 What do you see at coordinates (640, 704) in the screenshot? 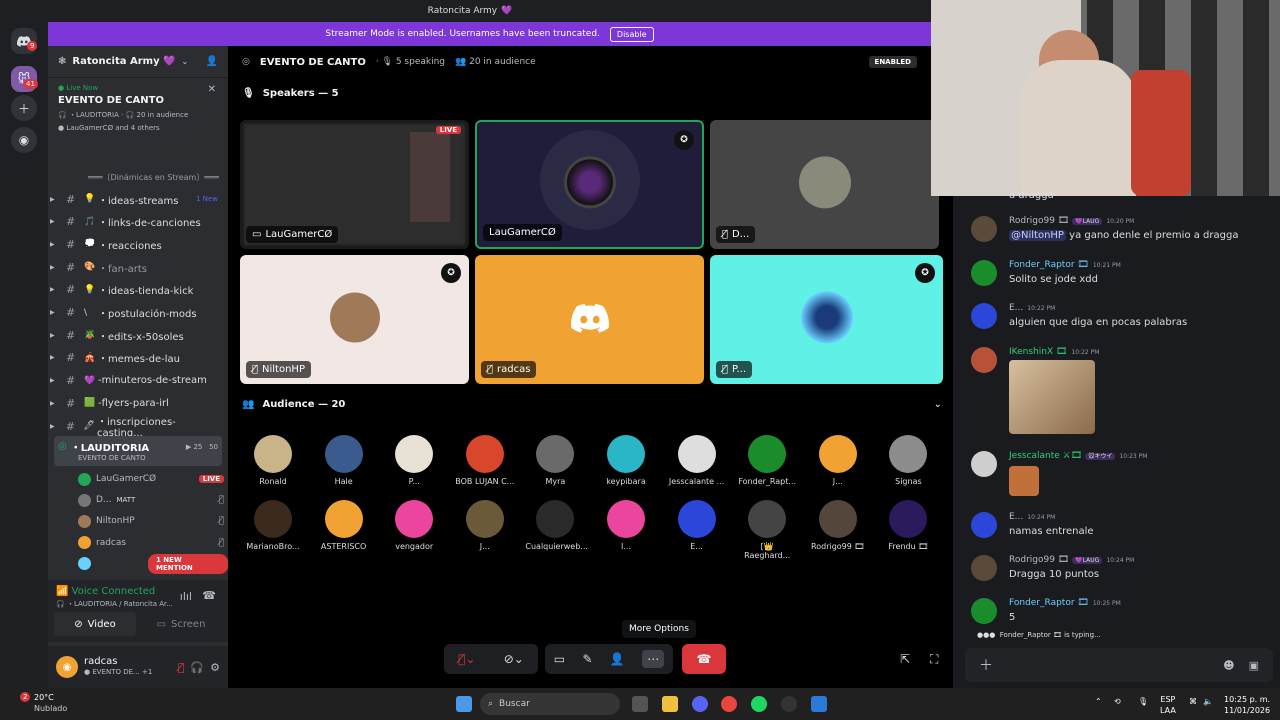
I see `task-view-icon` at bounding box center [640, 704].